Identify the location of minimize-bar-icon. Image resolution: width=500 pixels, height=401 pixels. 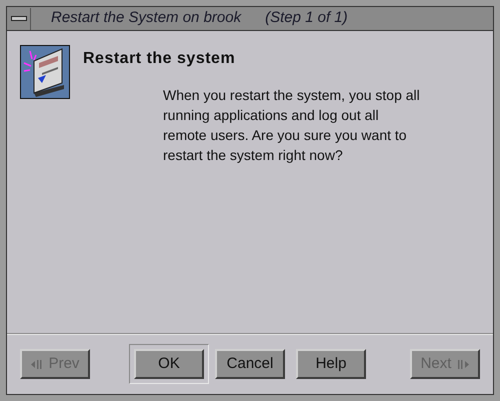
(18, 18).